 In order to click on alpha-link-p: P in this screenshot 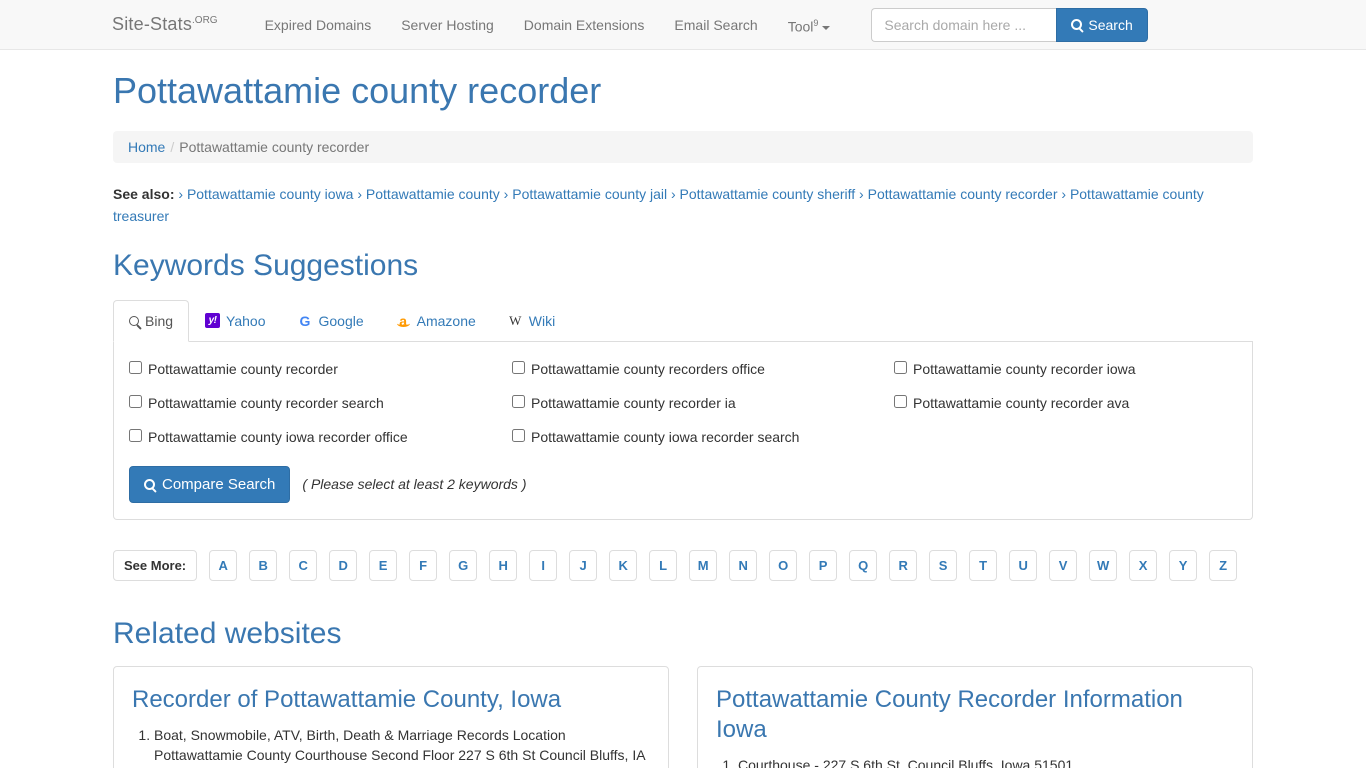, I will do `click(823, 565)`.